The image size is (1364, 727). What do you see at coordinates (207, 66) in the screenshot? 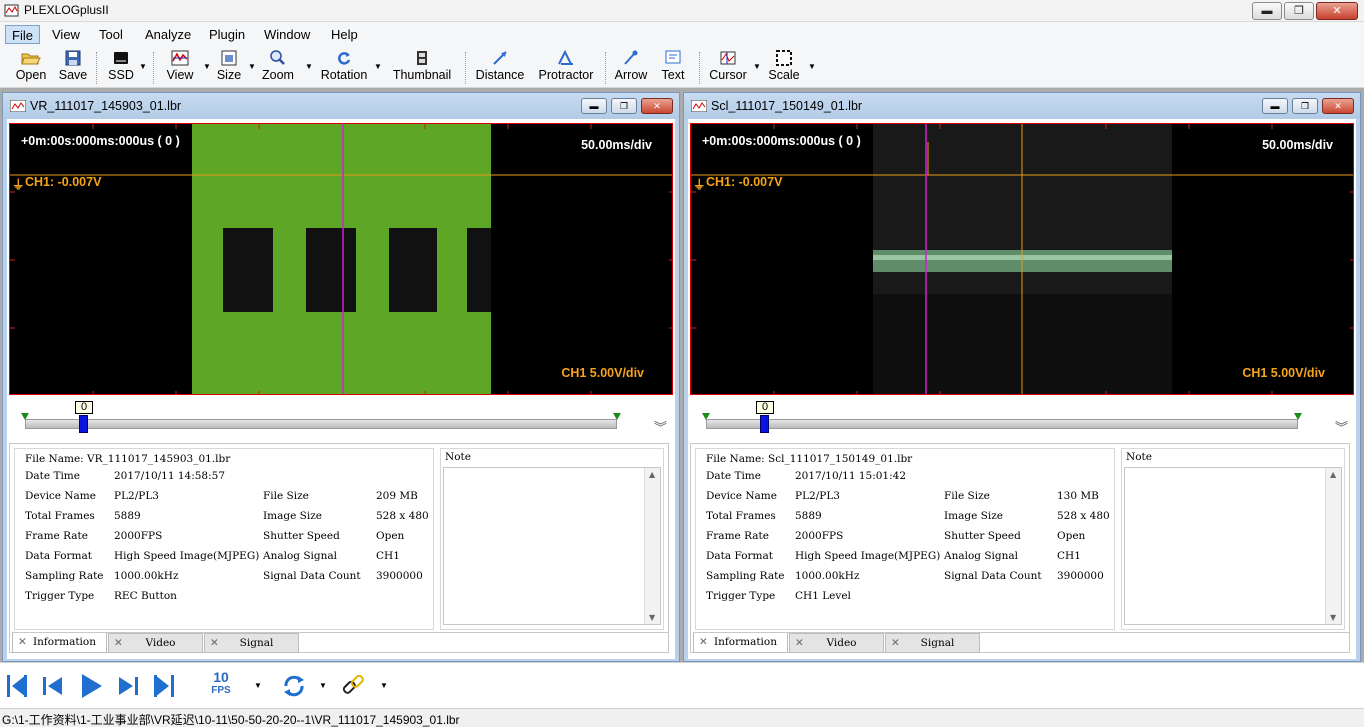
I see `view-dropdown-icon: ▼` at bounding box center [207, 66].